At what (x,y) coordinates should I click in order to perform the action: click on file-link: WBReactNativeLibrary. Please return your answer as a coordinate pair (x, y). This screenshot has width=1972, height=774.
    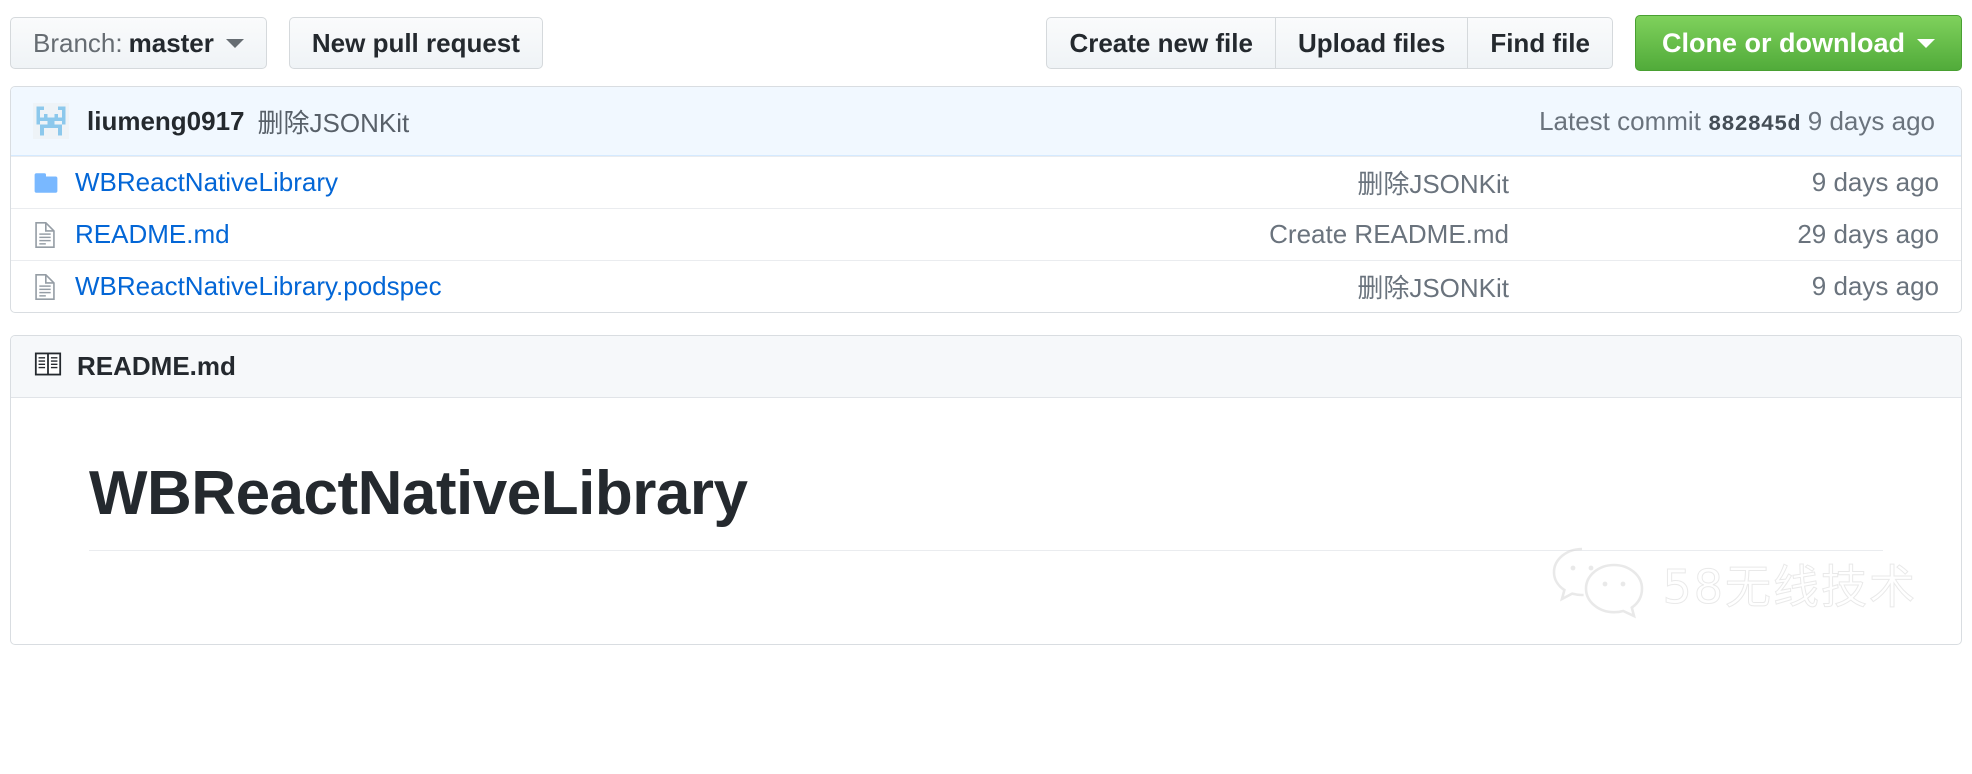
    Looking at the image, I should click on (206, 182).